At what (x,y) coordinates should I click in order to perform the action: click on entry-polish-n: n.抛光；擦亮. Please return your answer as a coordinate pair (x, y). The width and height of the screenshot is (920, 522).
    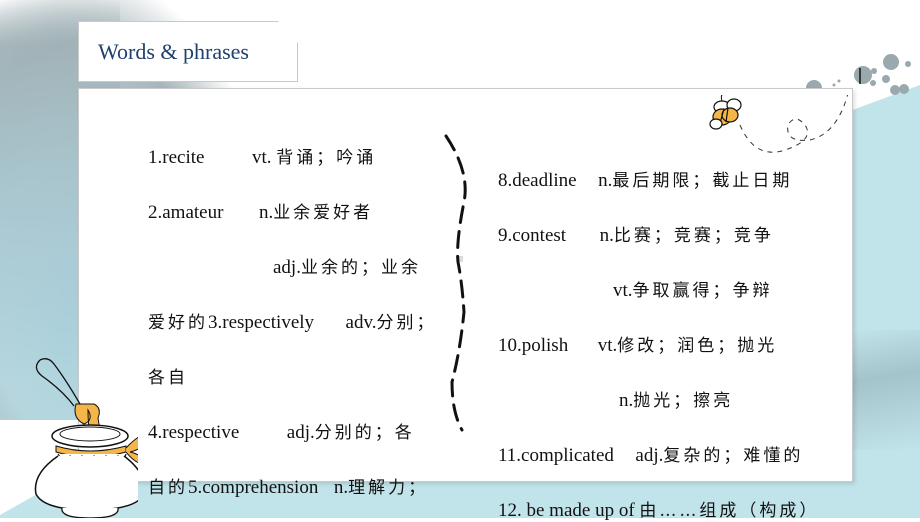
    Looking at the image, I should click on (676, 399).